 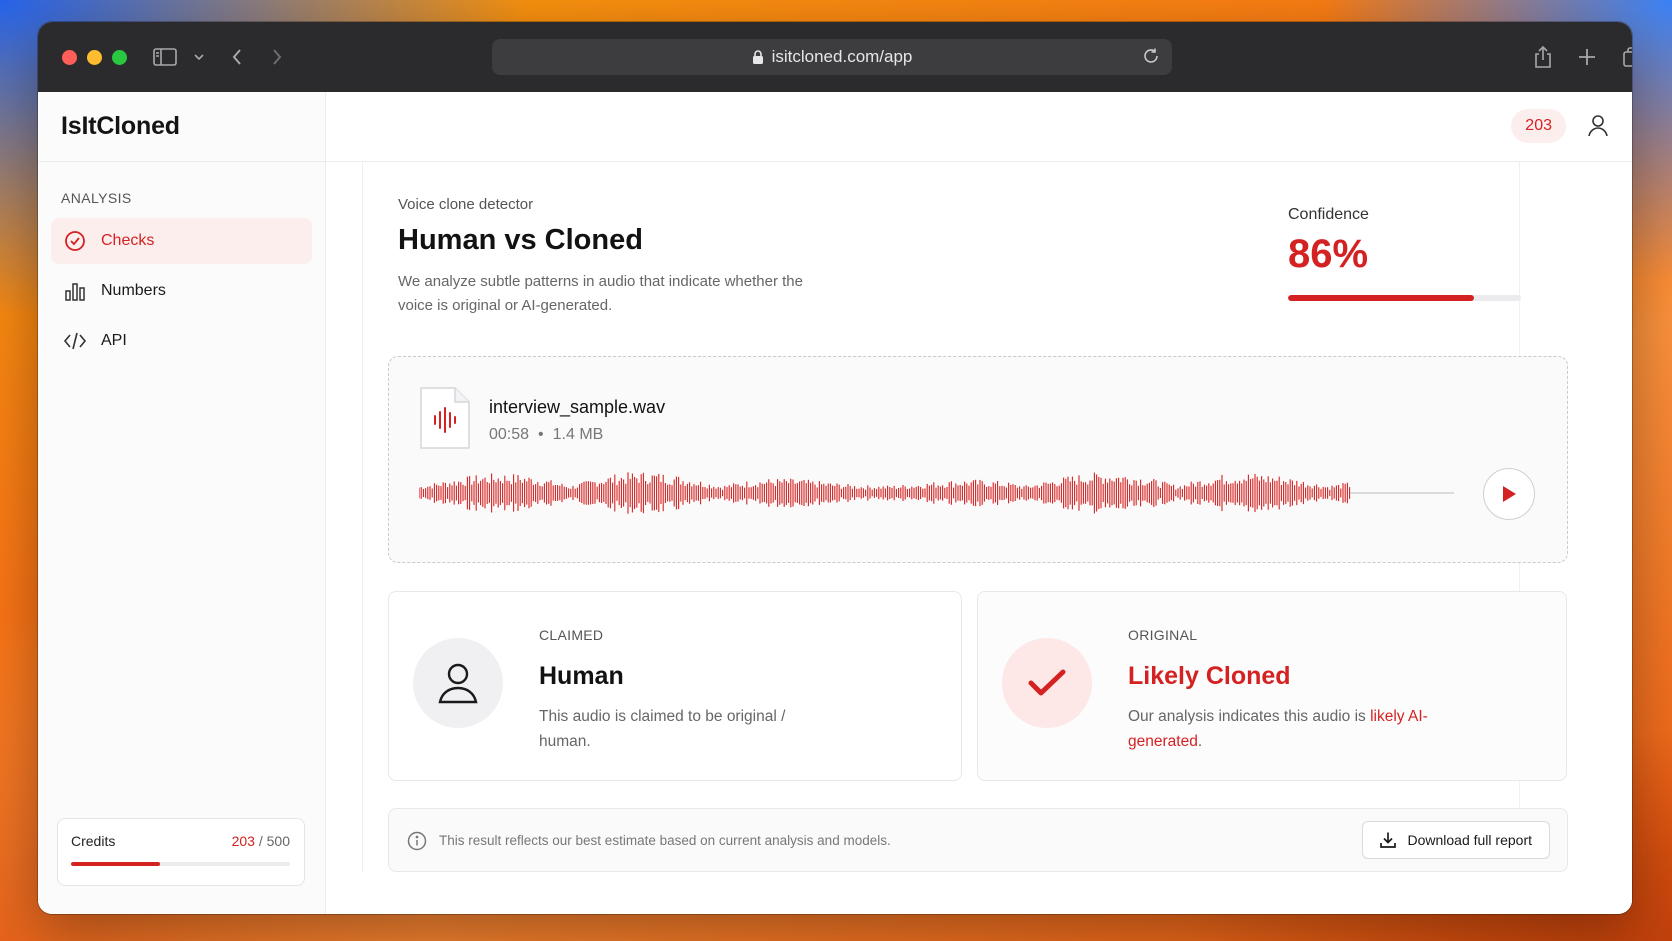 I want to click on sidebar-item-label: API, so click(x=114, y=340).